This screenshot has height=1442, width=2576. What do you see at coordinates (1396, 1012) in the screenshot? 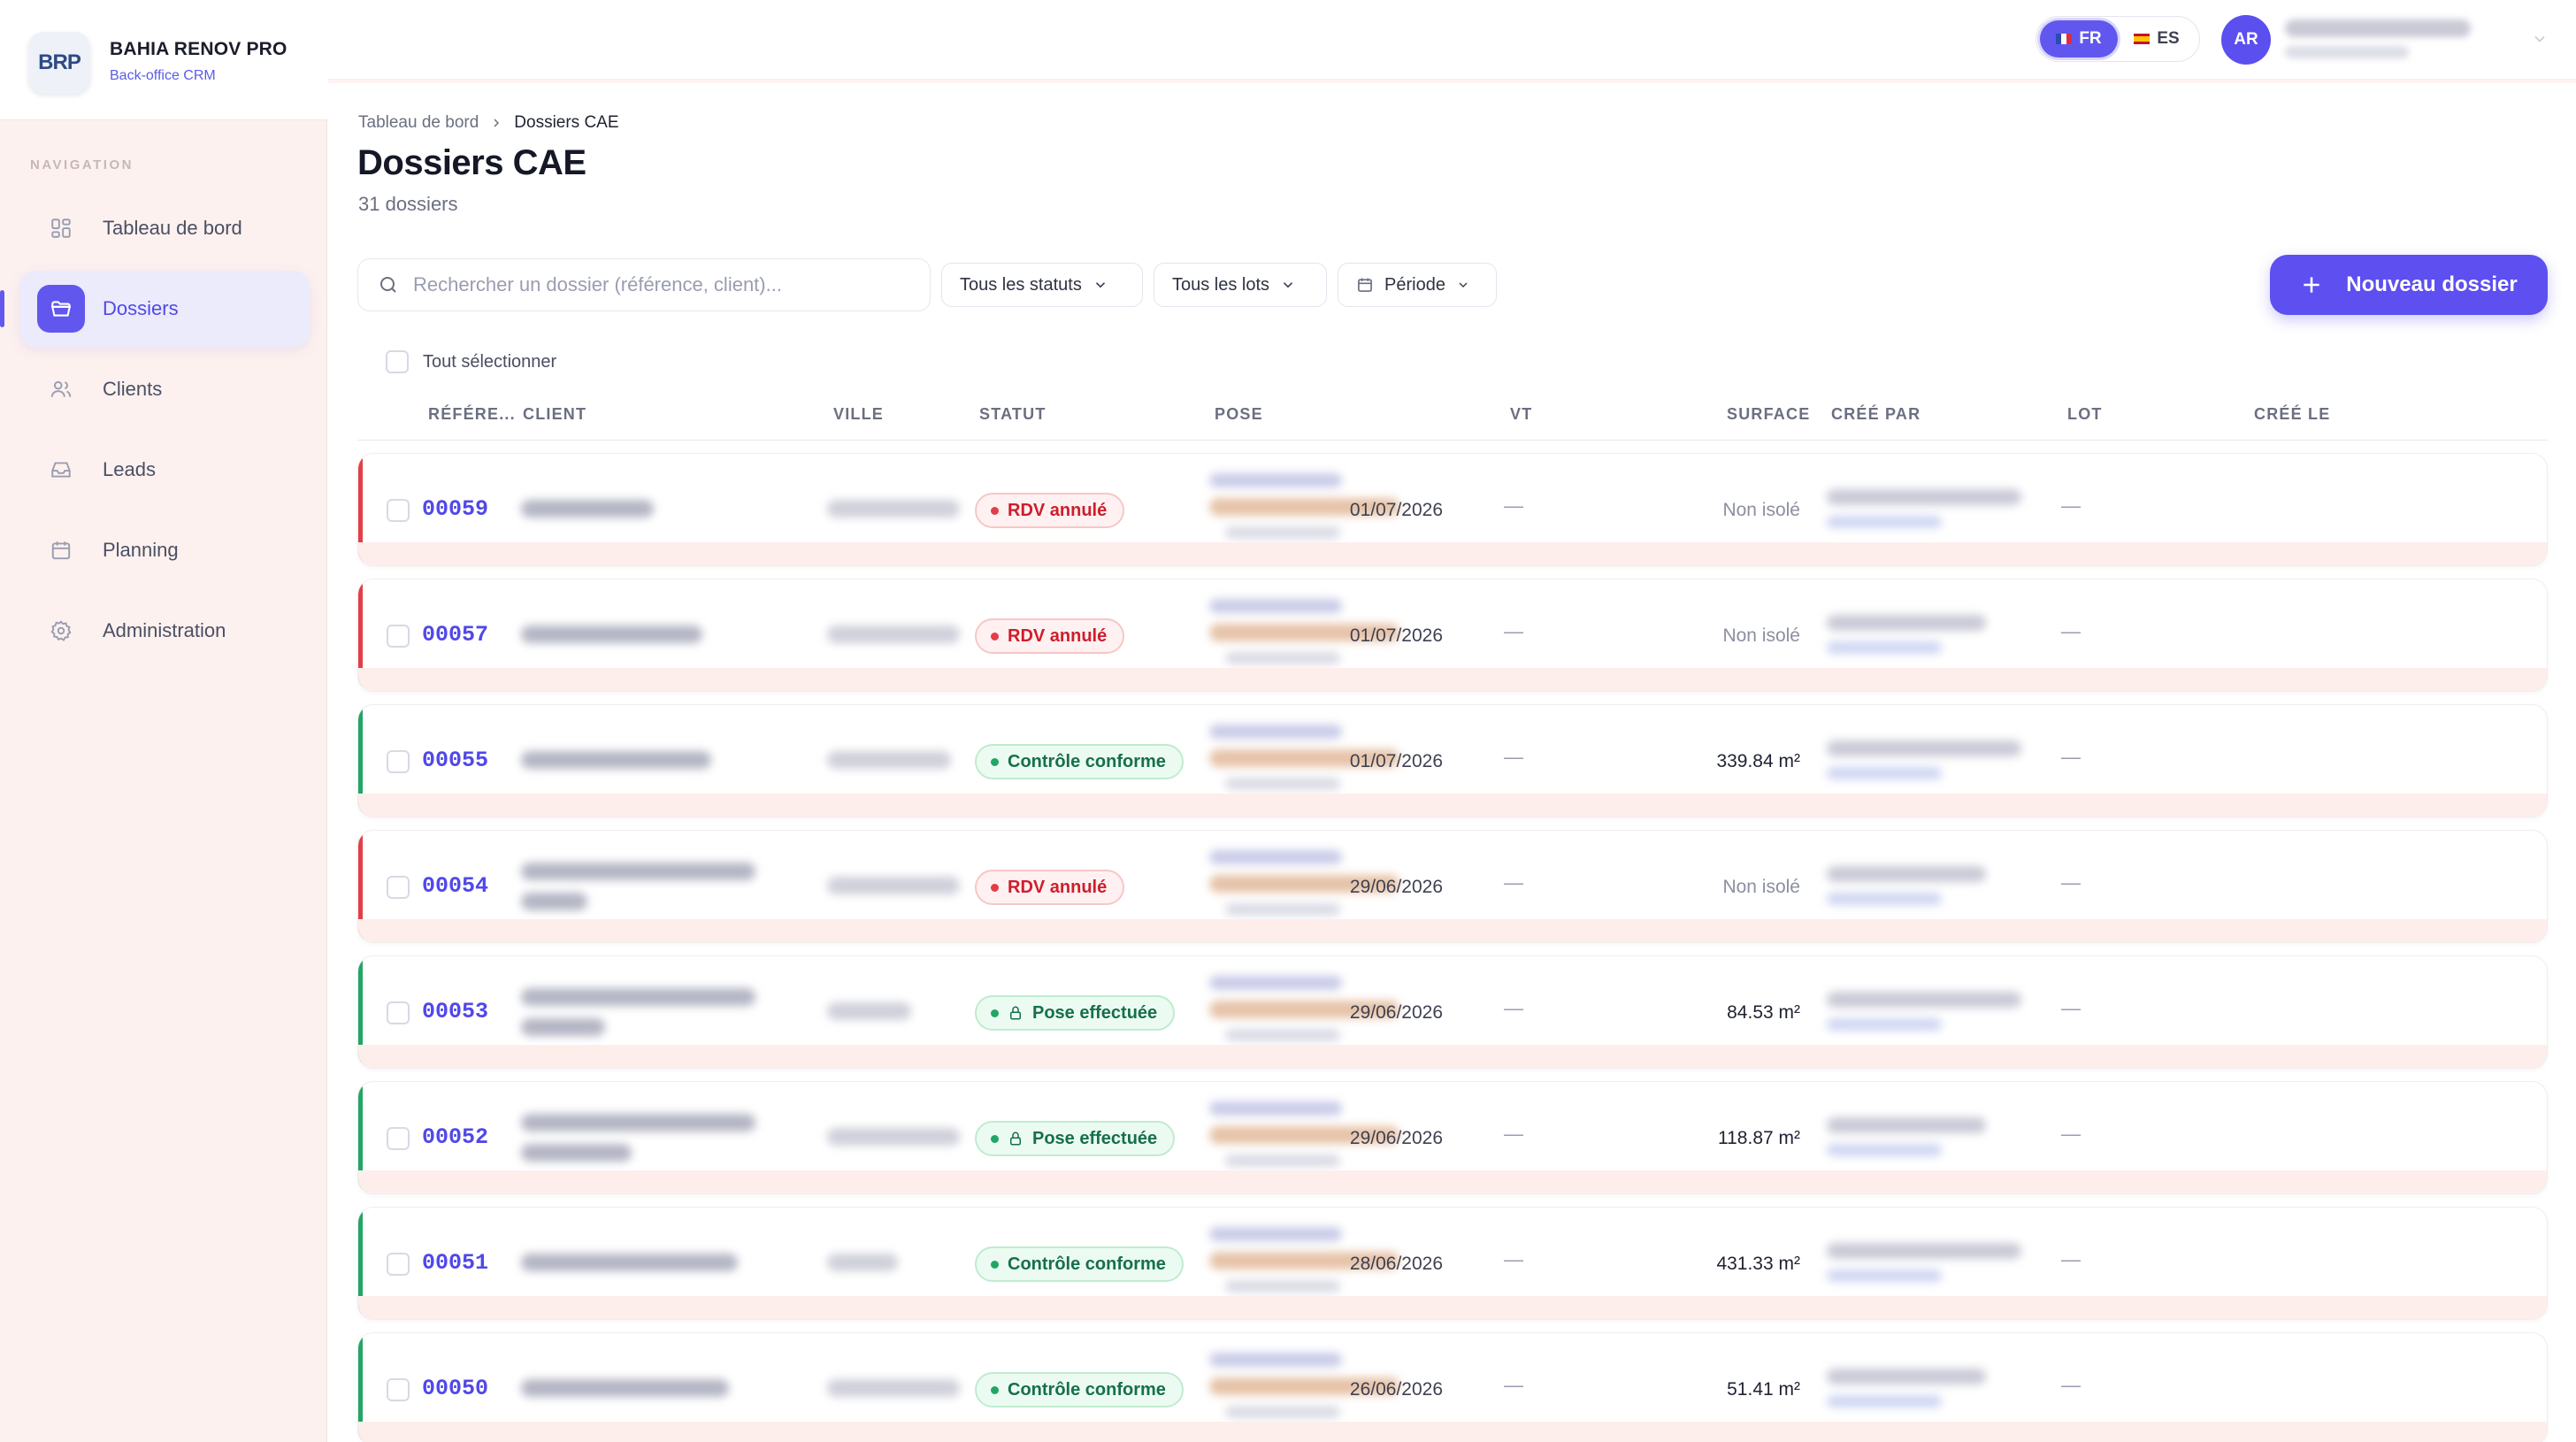
I see `created-date: 29/06/2026` at bounding box center [1396, 1012].